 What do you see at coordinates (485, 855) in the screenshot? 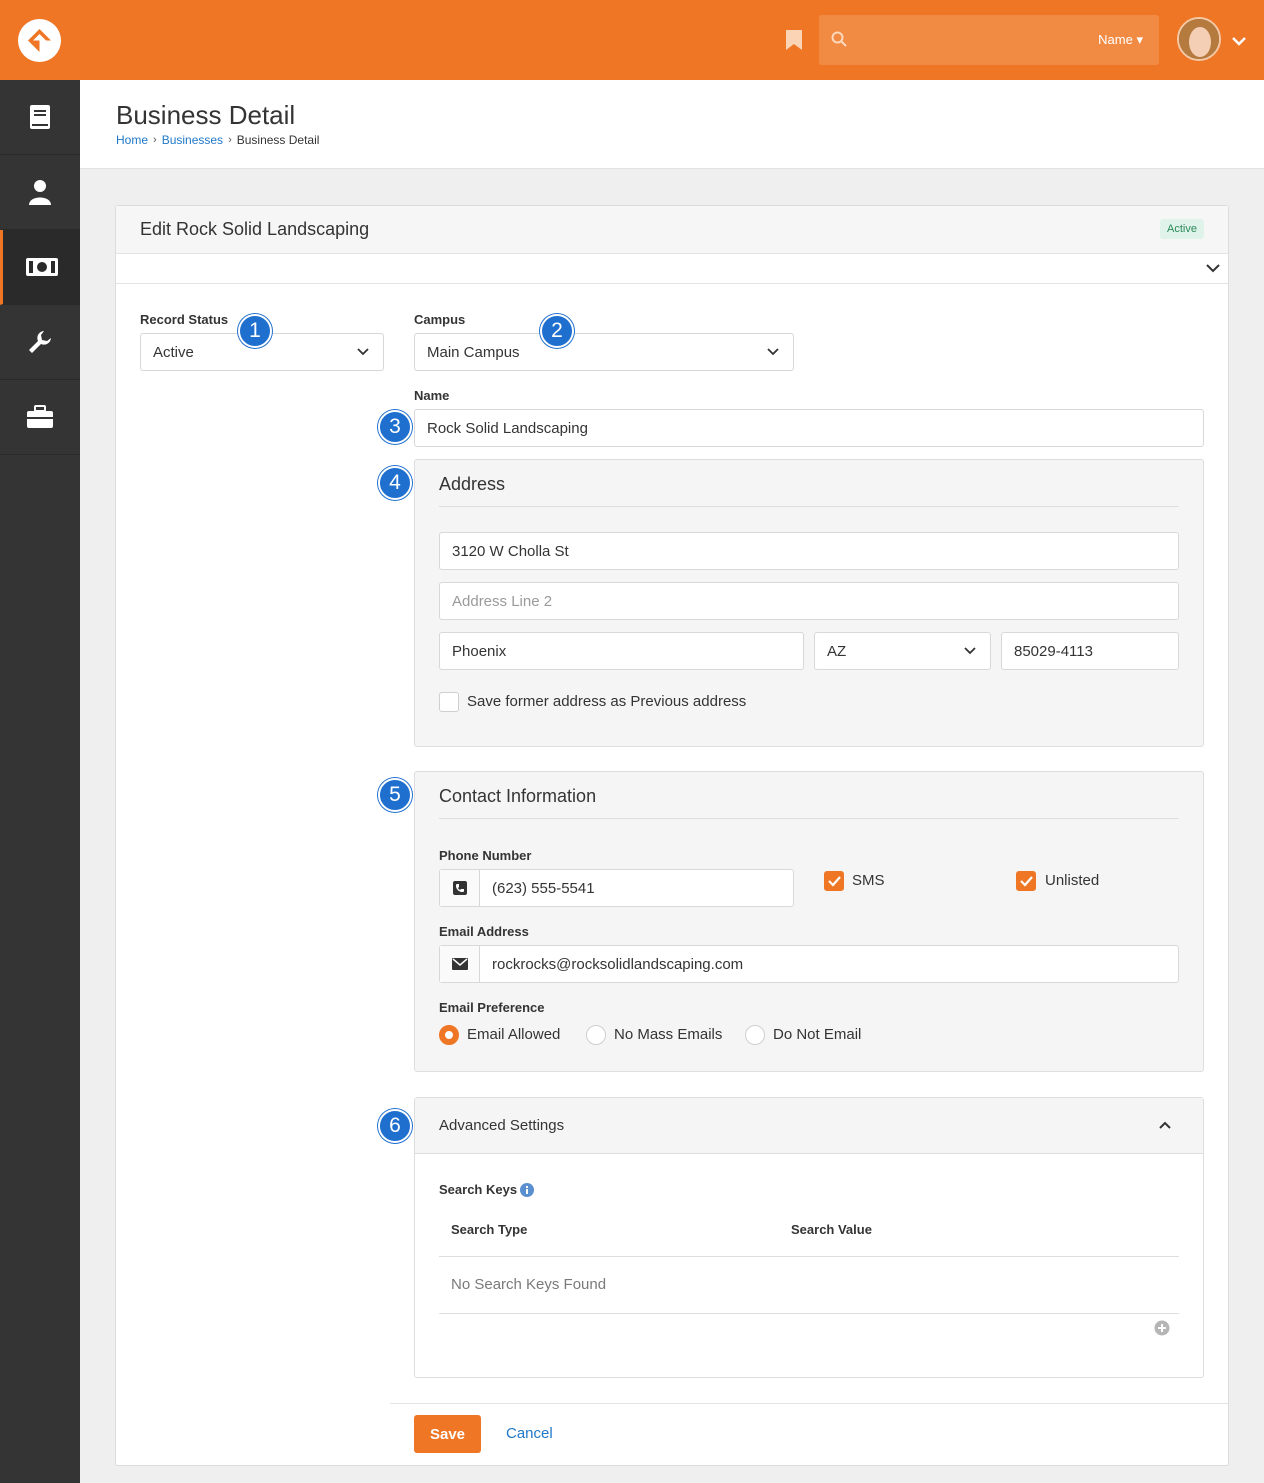
I see `phone-number-label: Phone Number` at bounding box center [485, 855].